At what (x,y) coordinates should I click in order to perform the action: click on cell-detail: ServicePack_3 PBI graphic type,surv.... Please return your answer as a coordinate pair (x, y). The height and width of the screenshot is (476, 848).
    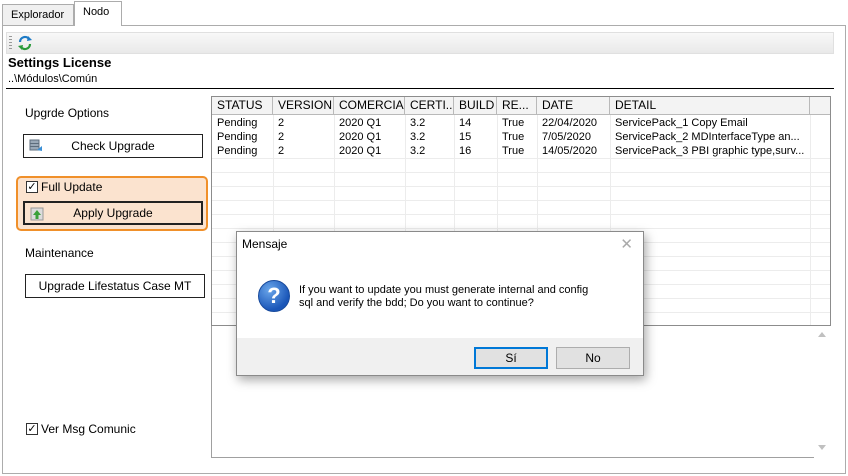
    Looking at the image, I should click on (710, 151).